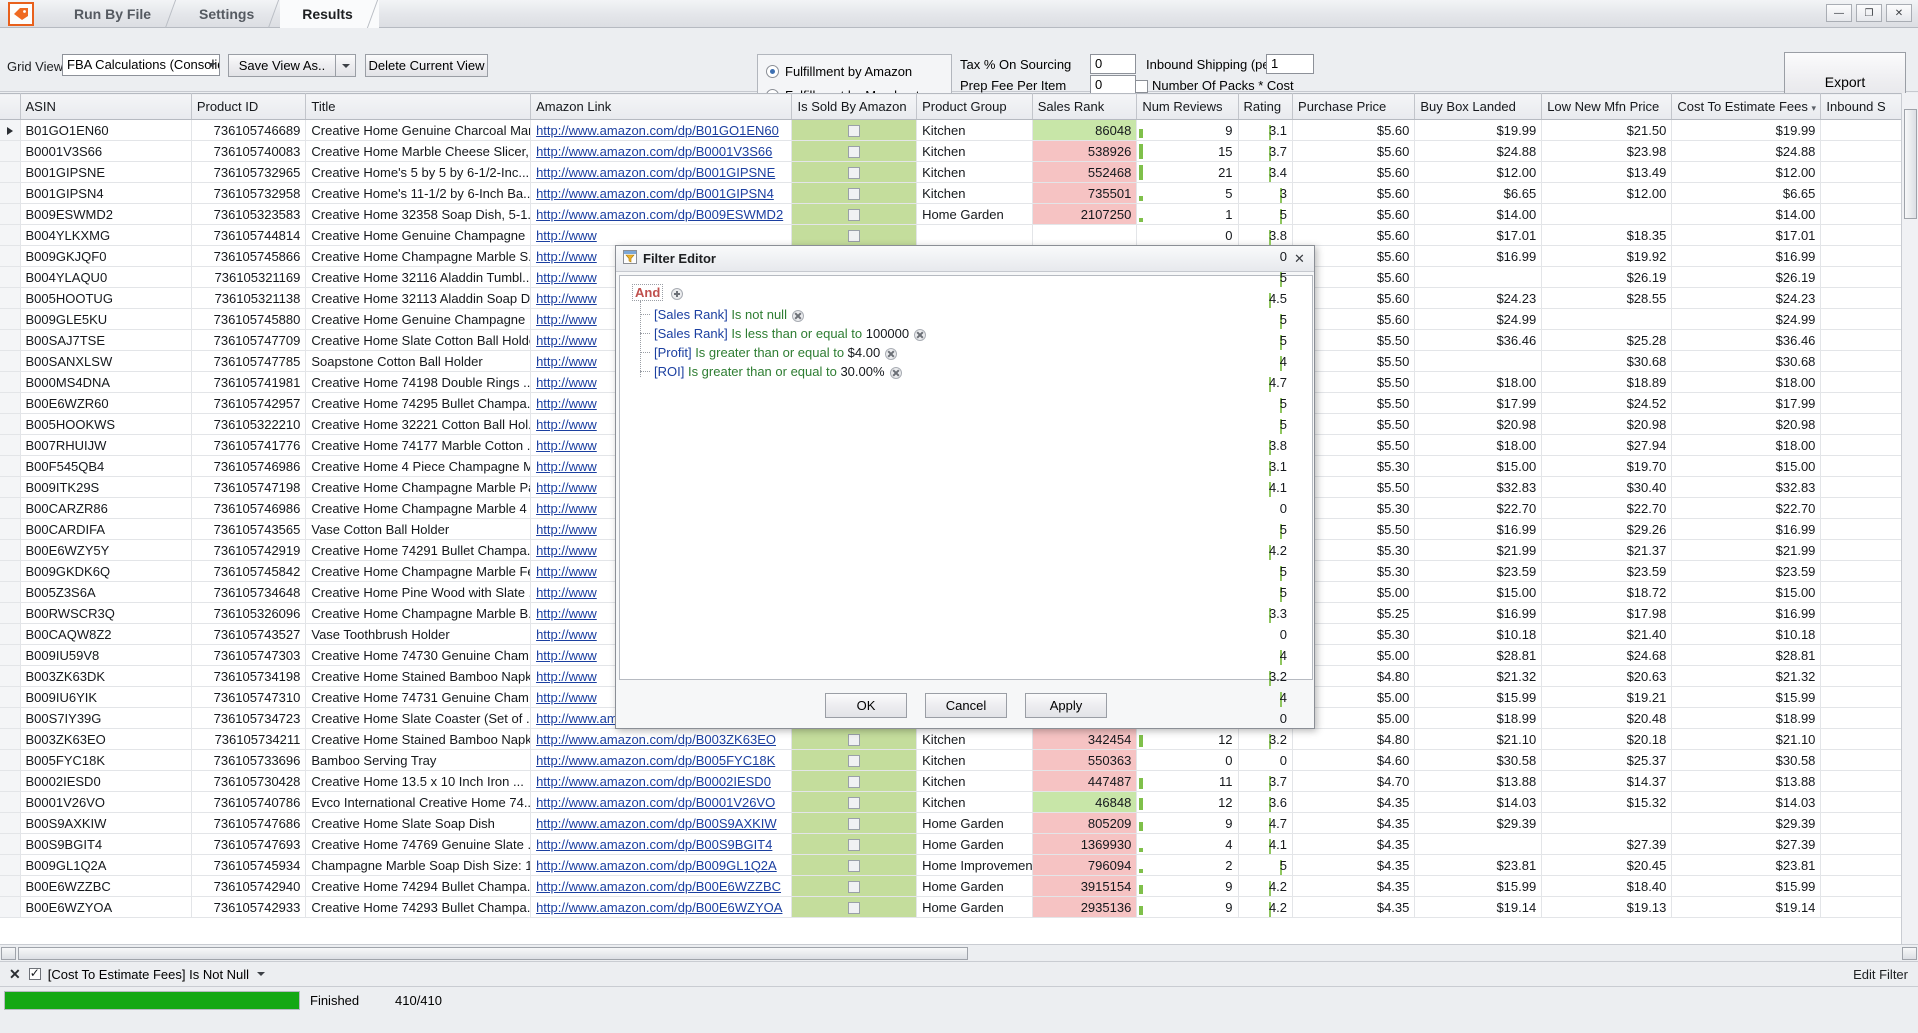 This screenshot has height=1033, width=1918. Describe the element at coordinates (659, 214) in the screenshot. I see `amazon-link: http://www.amazon.com/dp/B009ESWMD2` at that location.